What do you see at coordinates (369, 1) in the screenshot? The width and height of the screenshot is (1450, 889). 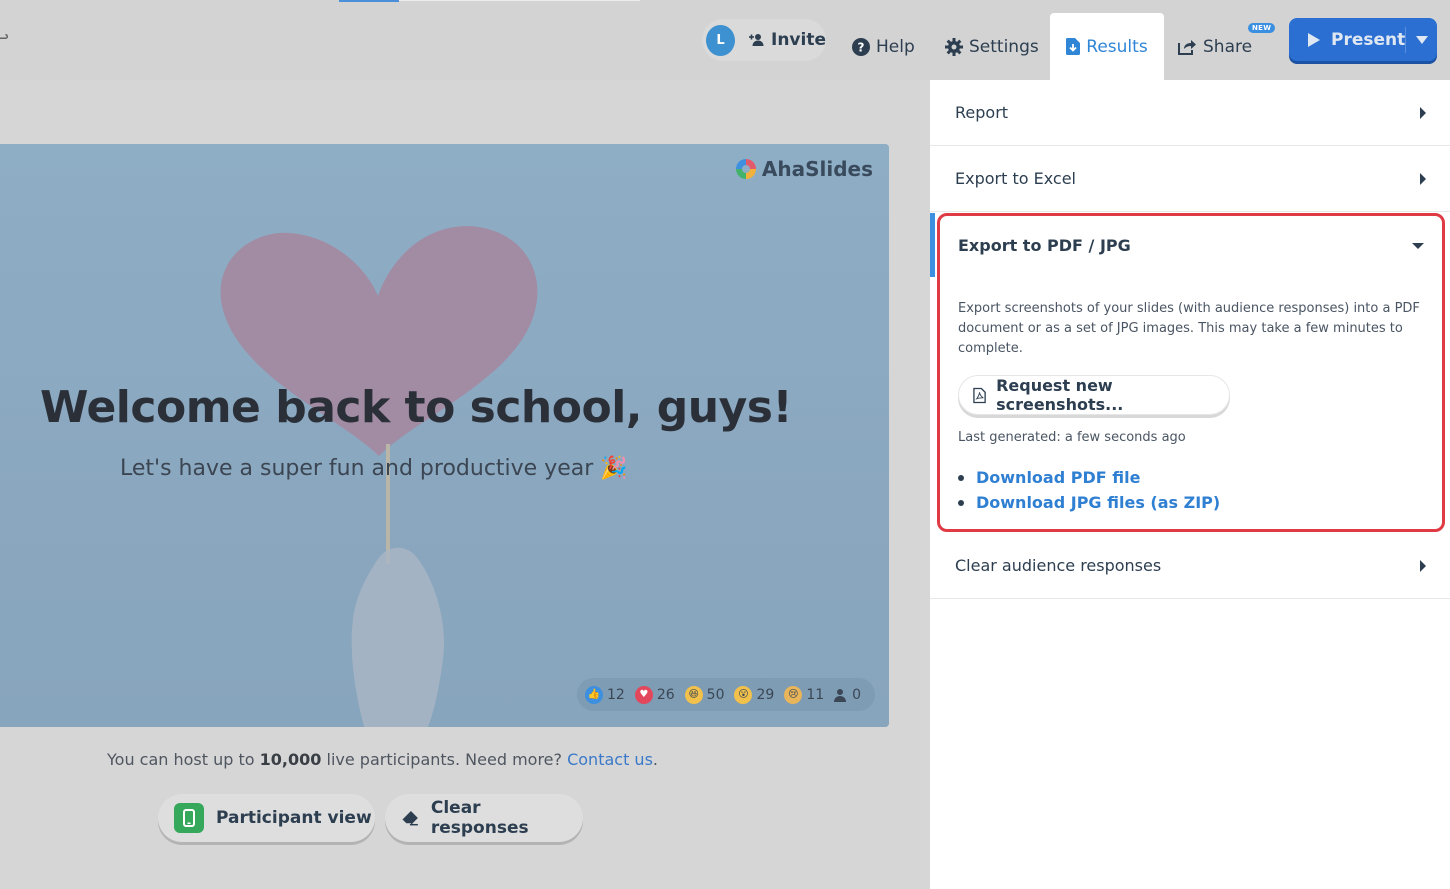 I see `progress-indicator` at bounding box center [369, 1].